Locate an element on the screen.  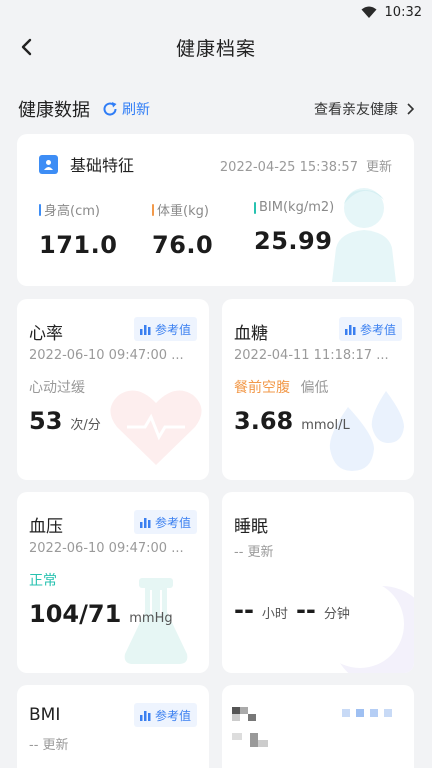
heart-rate-status: 心动过缓 is located at coordinates (57, 388).